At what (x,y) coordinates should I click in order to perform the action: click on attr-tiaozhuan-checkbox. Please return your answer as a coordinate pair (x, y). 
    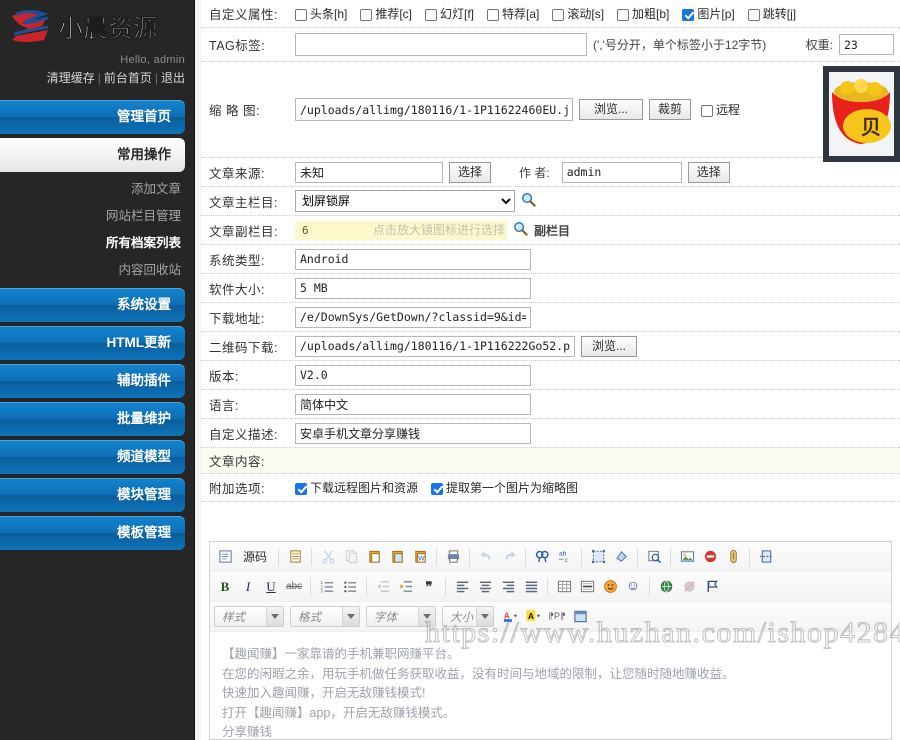
    Looking at the image, I should click on (753, 14).